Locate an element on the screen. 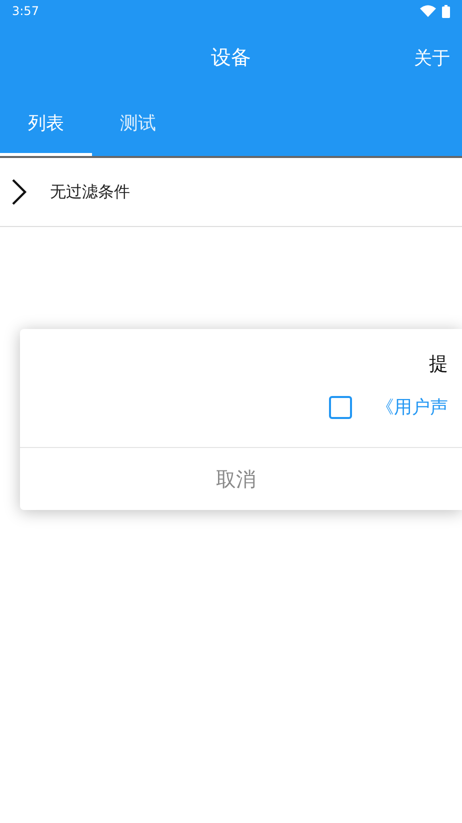 The height and width of the screenshot is (823, 462). checkbox is located at coordinates (340, 407).